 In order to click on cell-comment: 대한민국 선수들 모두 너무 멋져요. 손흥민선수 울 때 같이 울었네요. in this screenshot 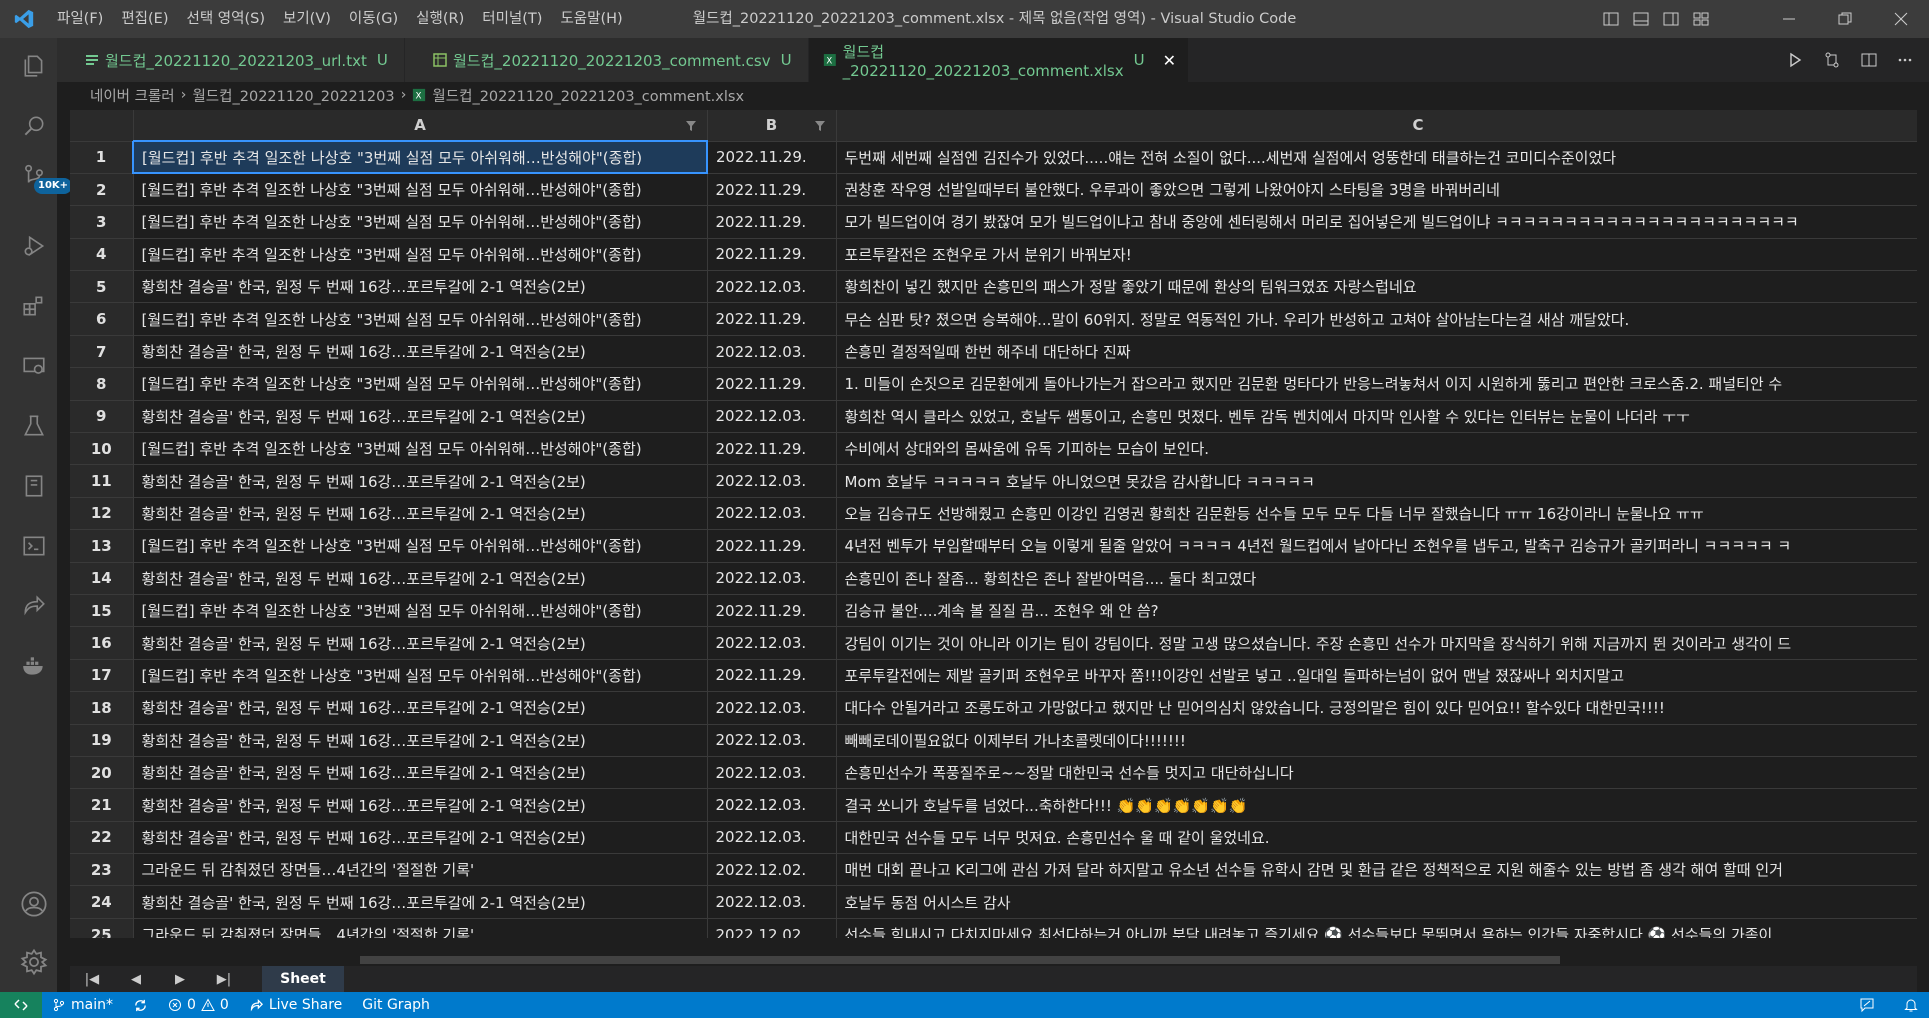, I will do `click(1376, 838)`.